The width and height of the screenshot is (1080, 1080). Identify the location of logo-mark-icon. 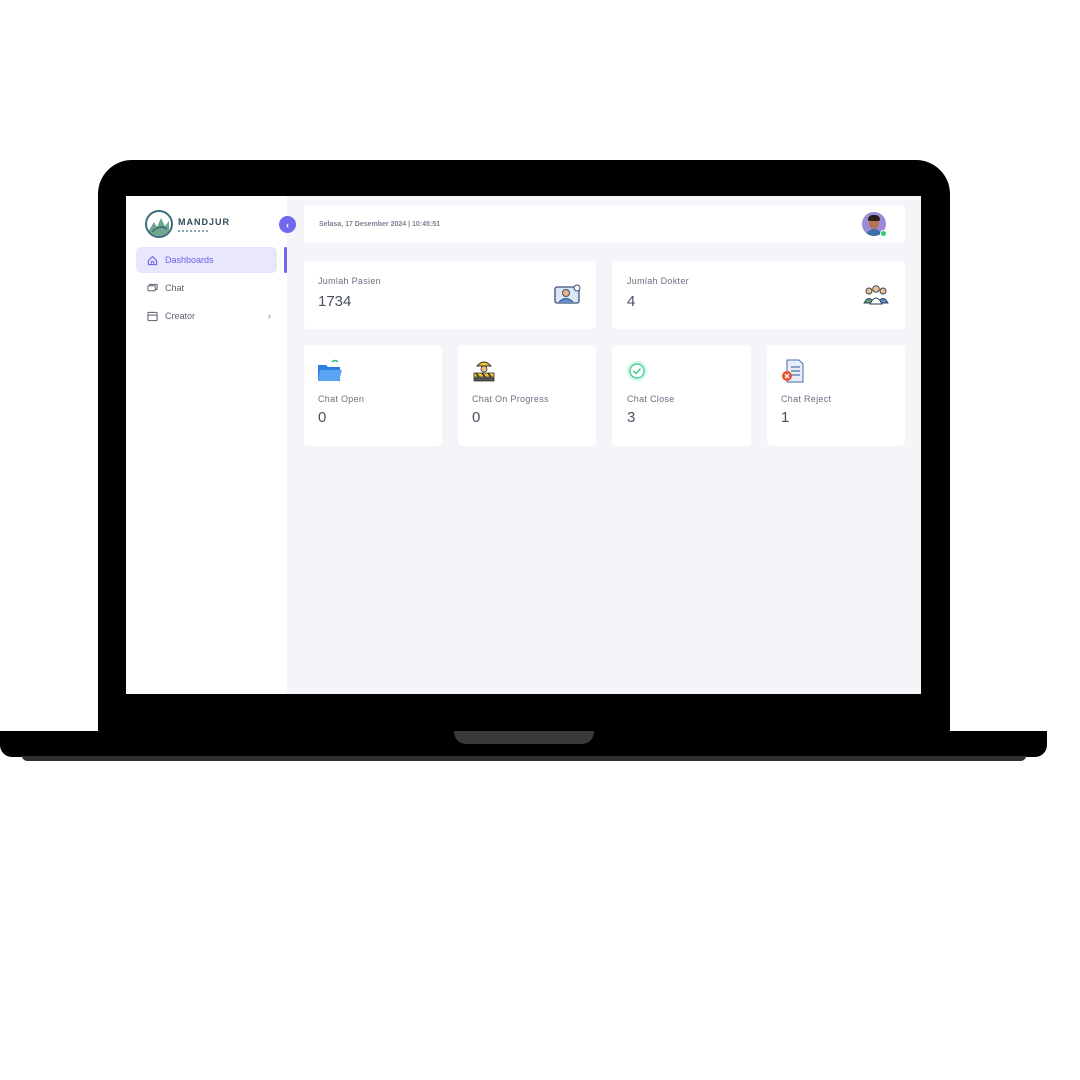
(159, 224).